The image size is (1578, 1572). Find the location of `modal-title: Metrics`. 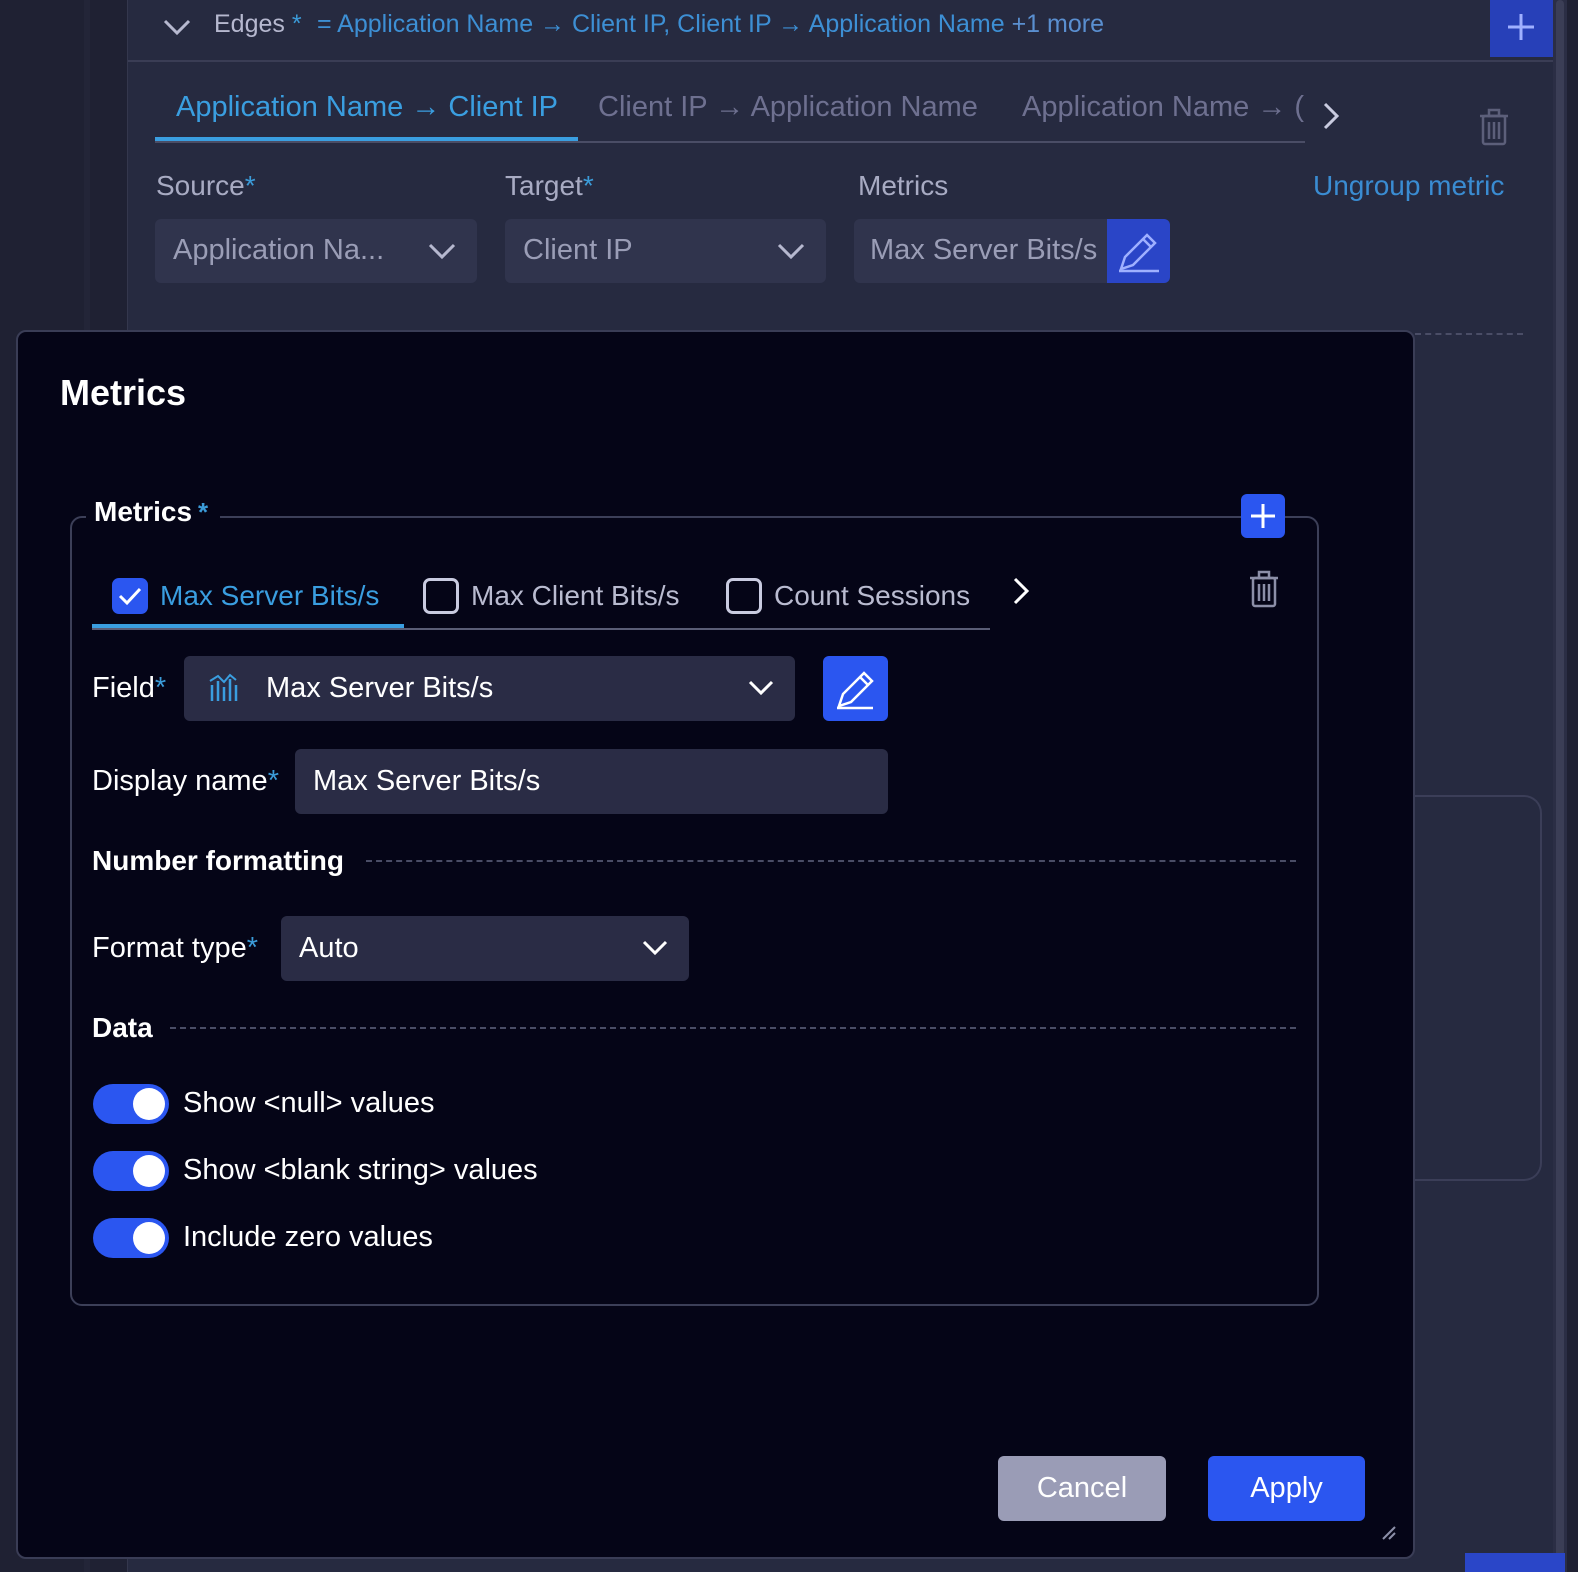

modal-title: Metrics is located at coordinates (123, 392).